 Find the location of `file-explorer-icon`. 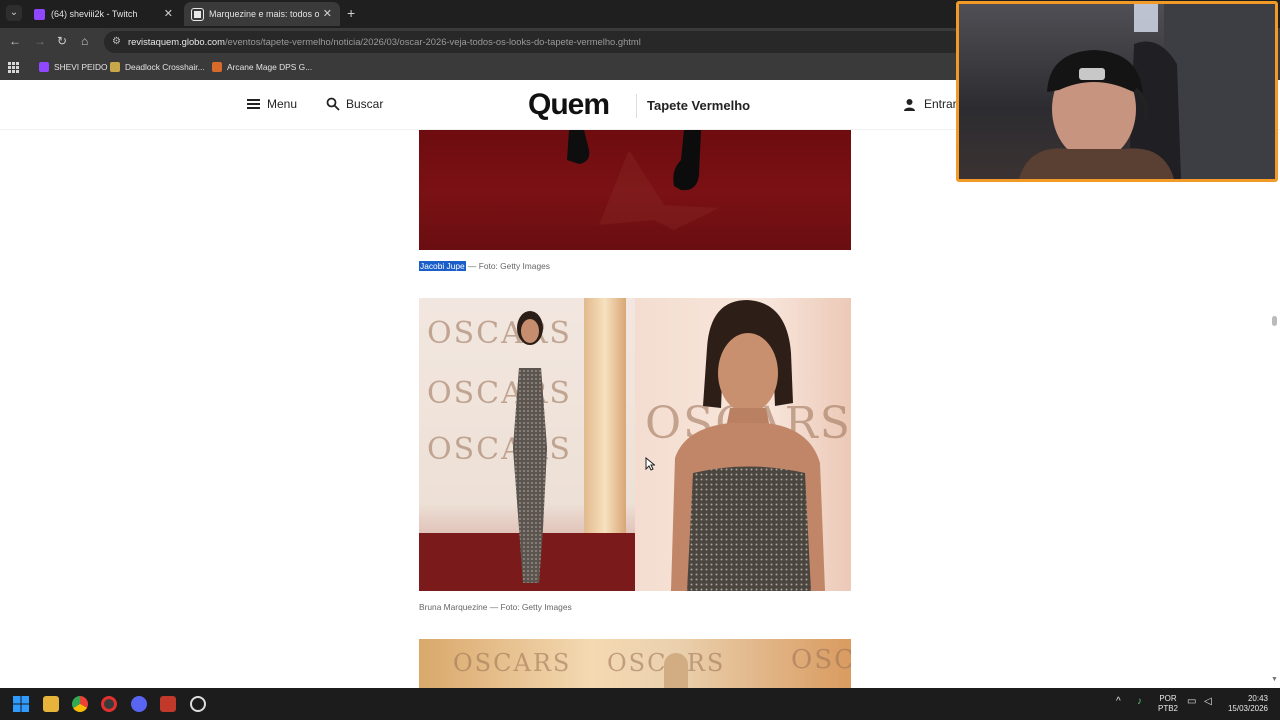

file-explorer-icon is located at coordinates (51, 704).